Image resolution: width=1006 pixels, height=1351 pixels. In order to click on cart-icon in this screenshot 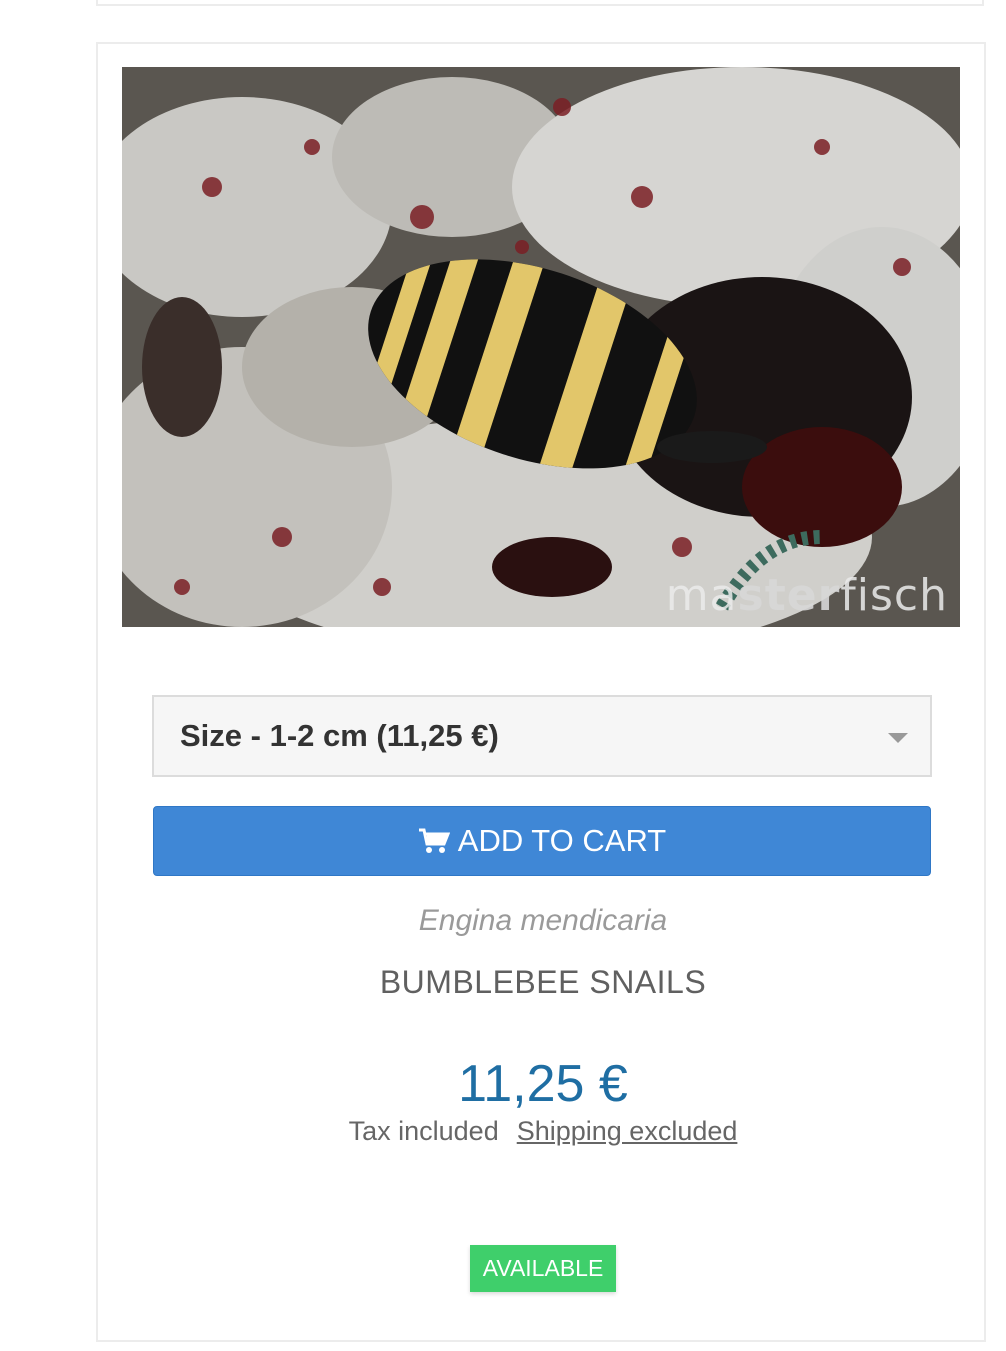, I will do `click(434, 840)`.